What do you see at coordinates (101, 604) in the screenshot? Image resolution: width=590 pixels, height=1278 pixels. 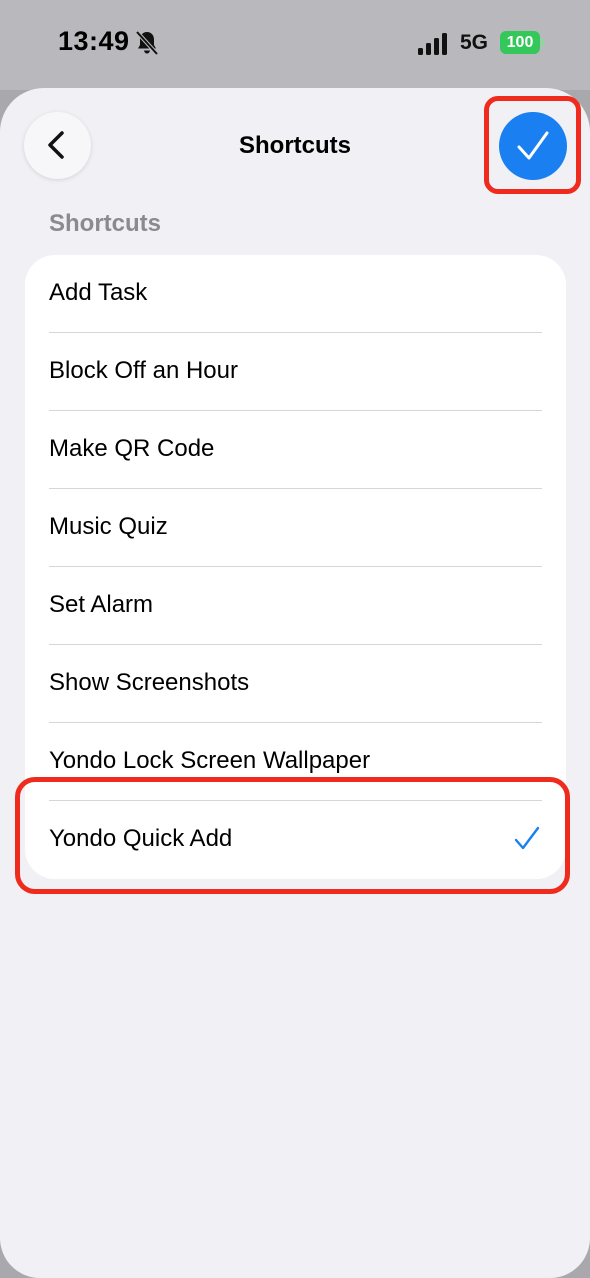 I see `list-item-label: Set Alarm` at bounding box center [101, 604].